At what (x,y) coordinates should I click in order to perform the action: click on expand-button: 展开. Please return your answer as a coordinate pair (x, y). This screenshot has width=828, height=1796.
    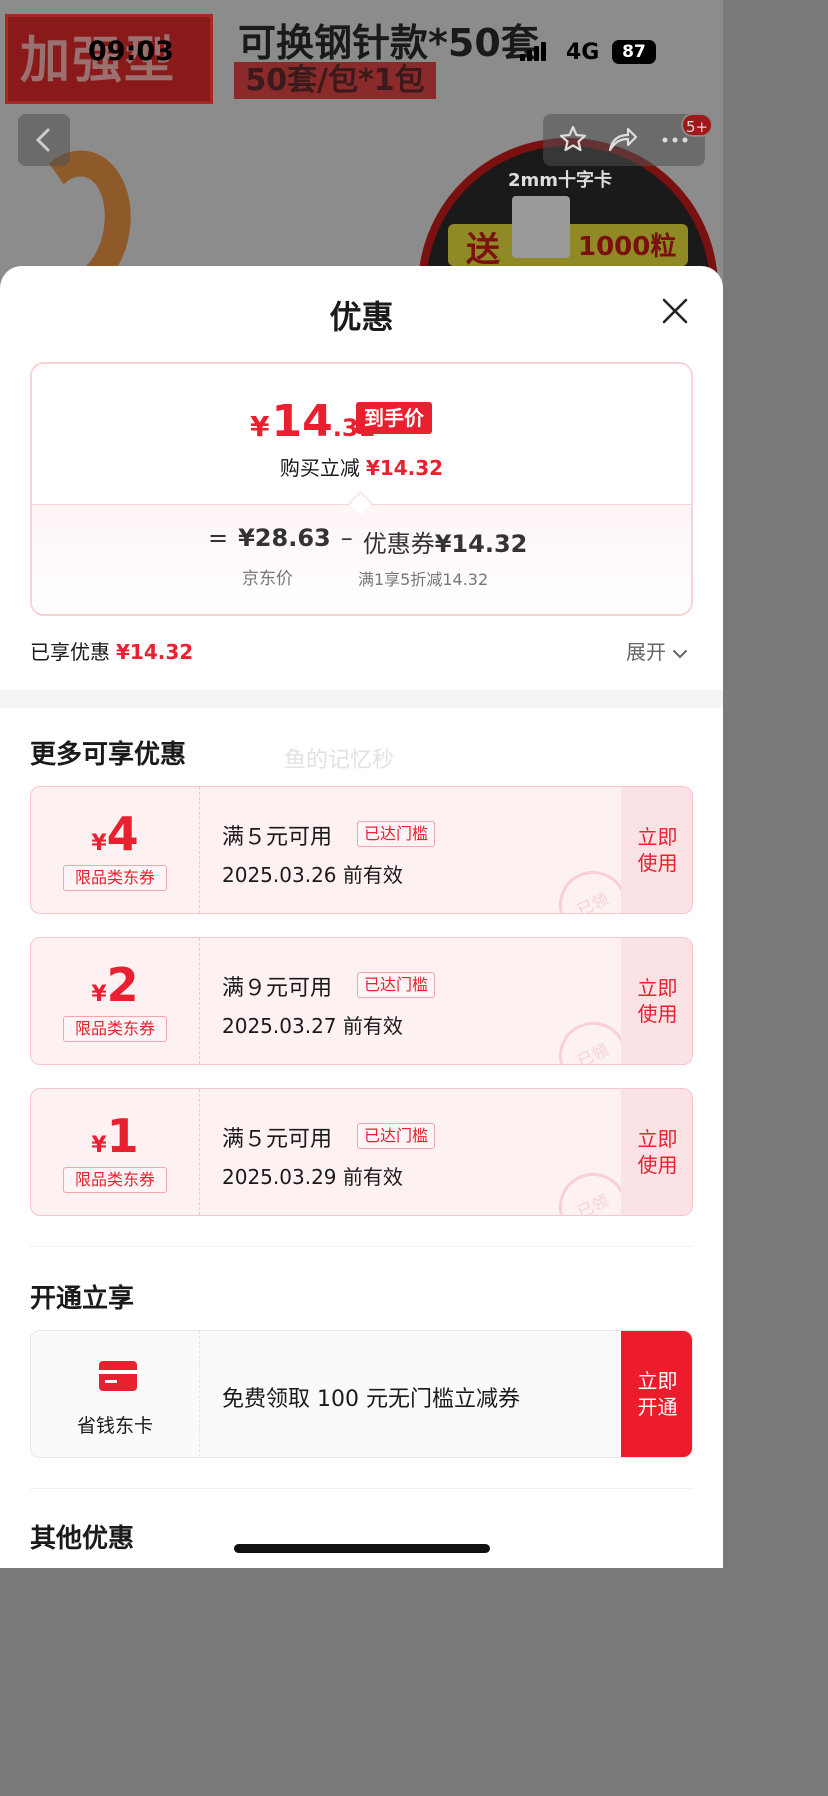
    Looking at the image, I should click on (657, 650).